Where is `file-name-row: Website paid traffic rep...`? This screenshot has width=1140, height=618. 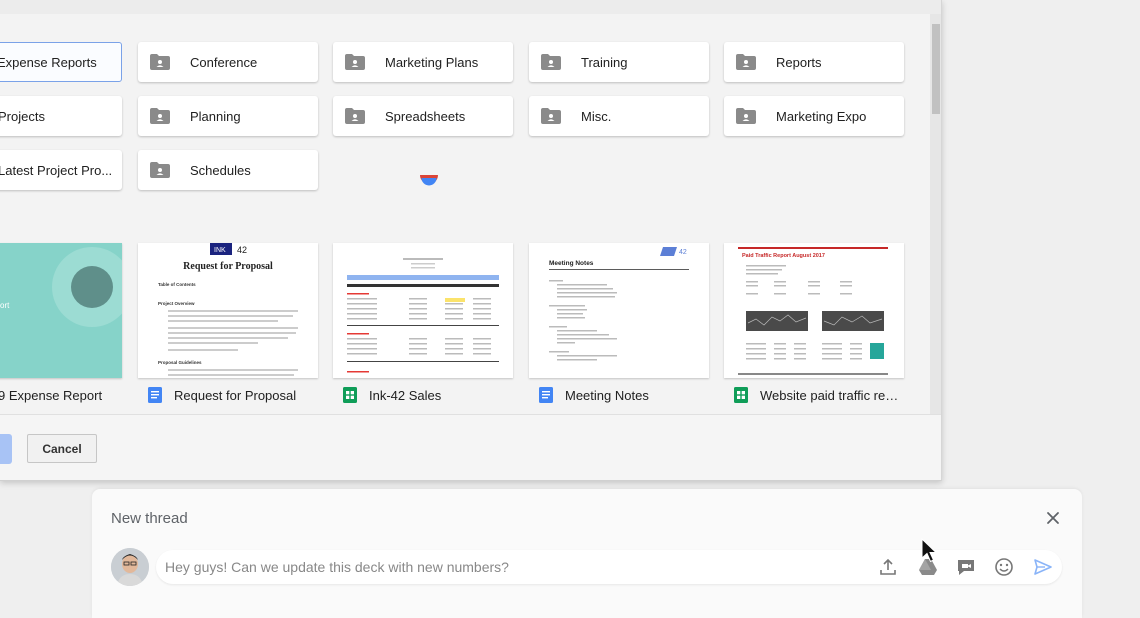
file-name-row: Website paid traffic rep... is located at coordinates (814, 395).